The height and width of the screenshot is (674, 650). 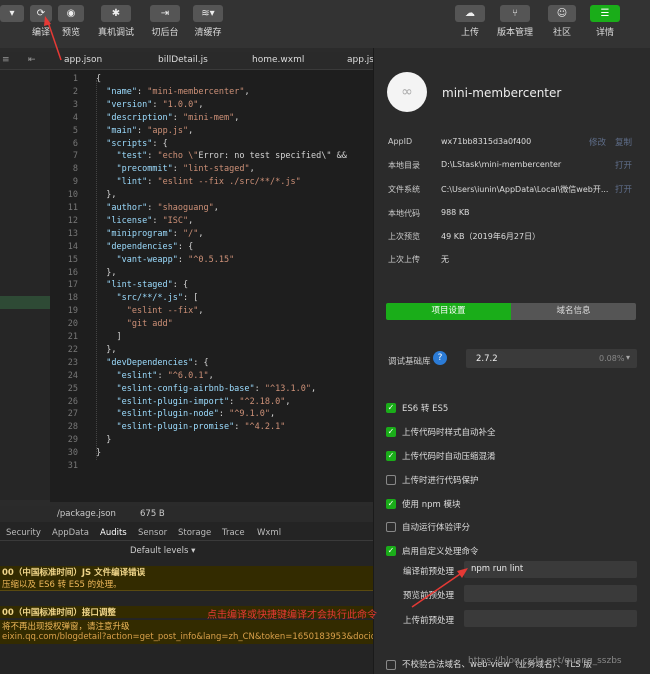 What do you see at coordinates (360, 60) in the screenshot?
I see `tab-app-js: app.js` at bounding box center [360, 60].